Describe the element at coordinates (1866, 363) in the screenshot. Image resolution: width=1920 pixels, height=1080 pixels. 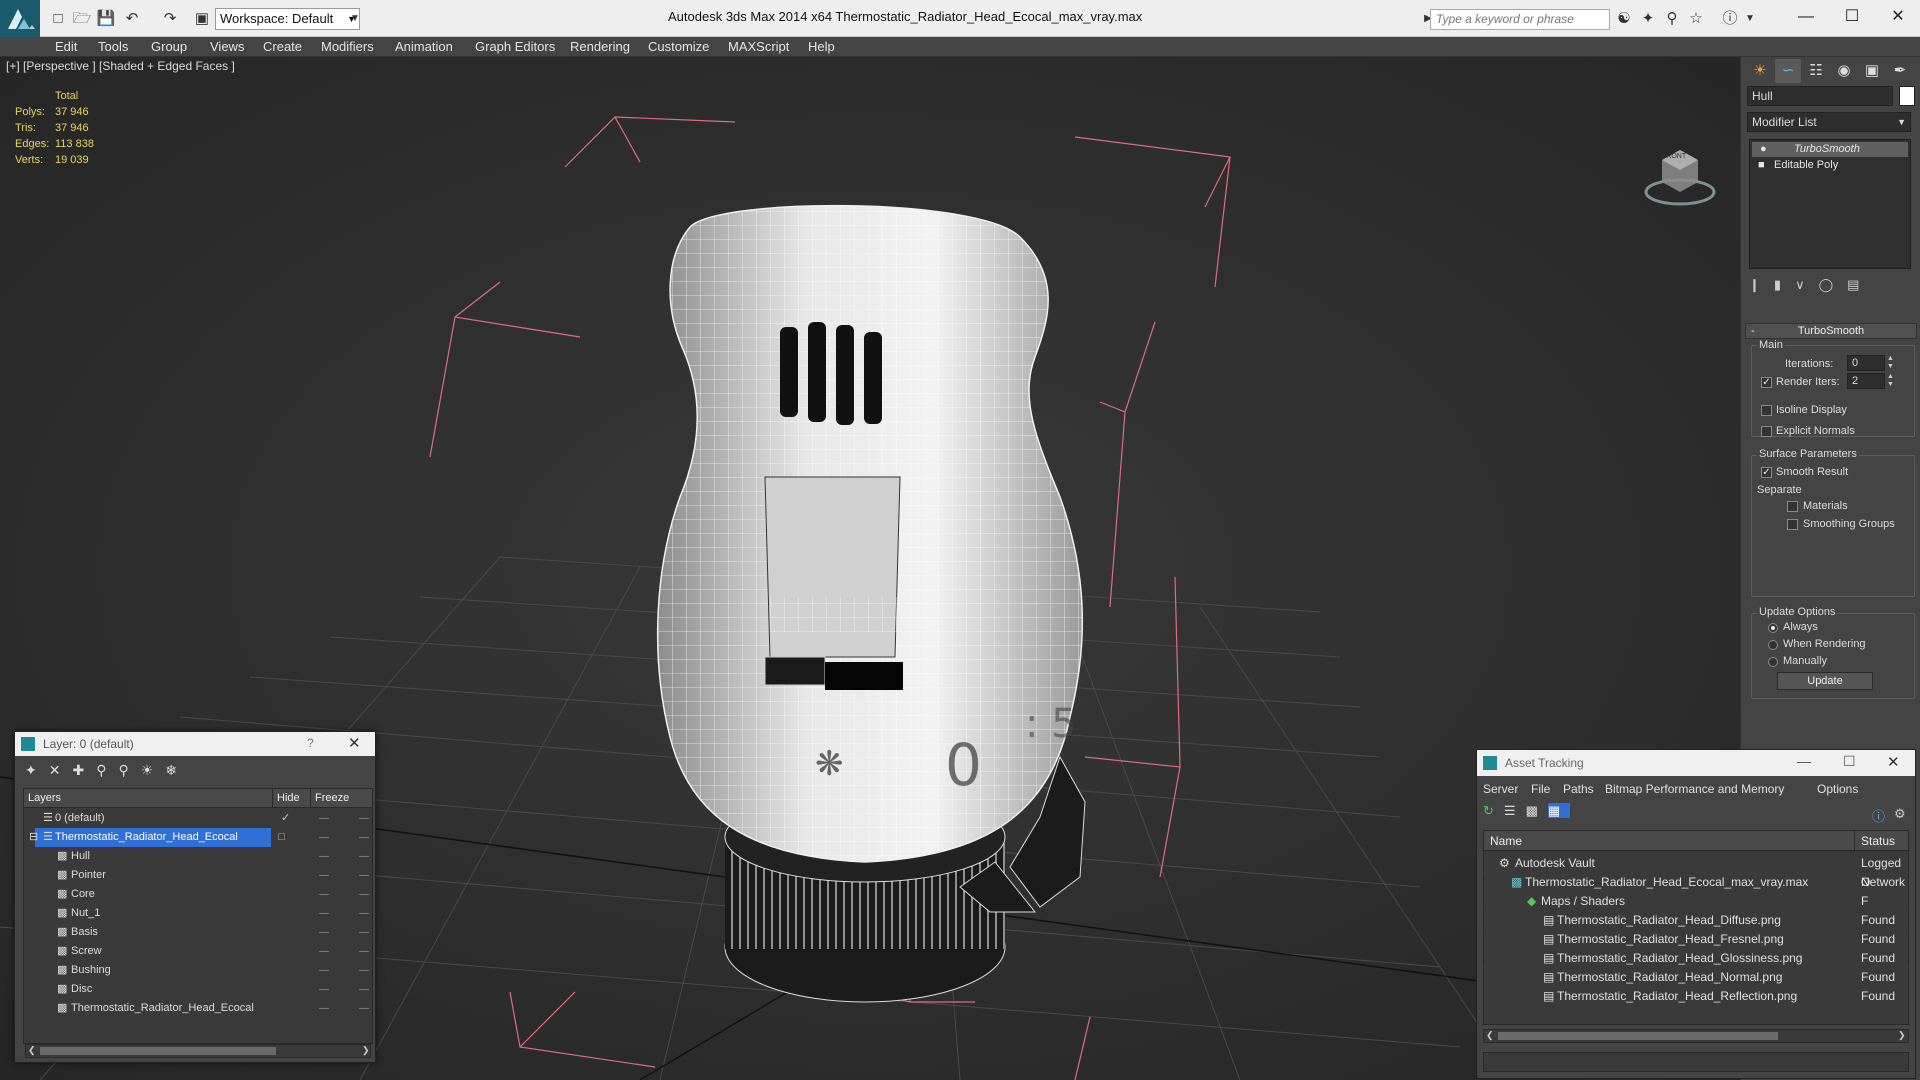
I see `iterations-spinner: 0` at that location.